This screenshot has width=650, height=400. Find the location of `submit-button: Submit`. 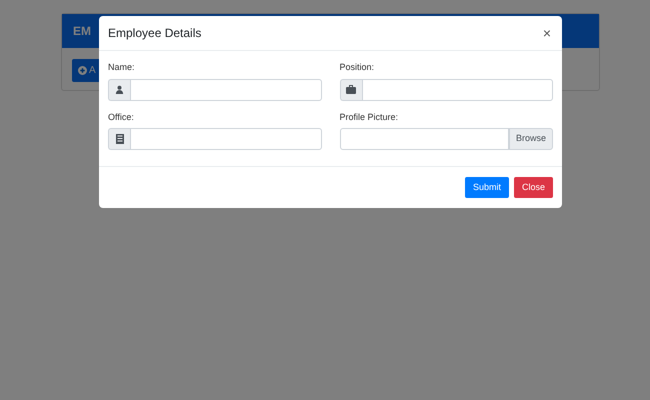

submit-button: Submit is located at coordinates (486, 187).